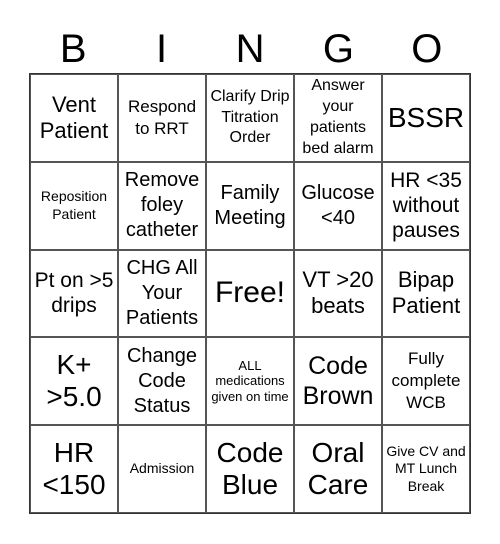 This screenshot has width=500, height=544. I want to click on free-space: Free!, so click(250, 293).